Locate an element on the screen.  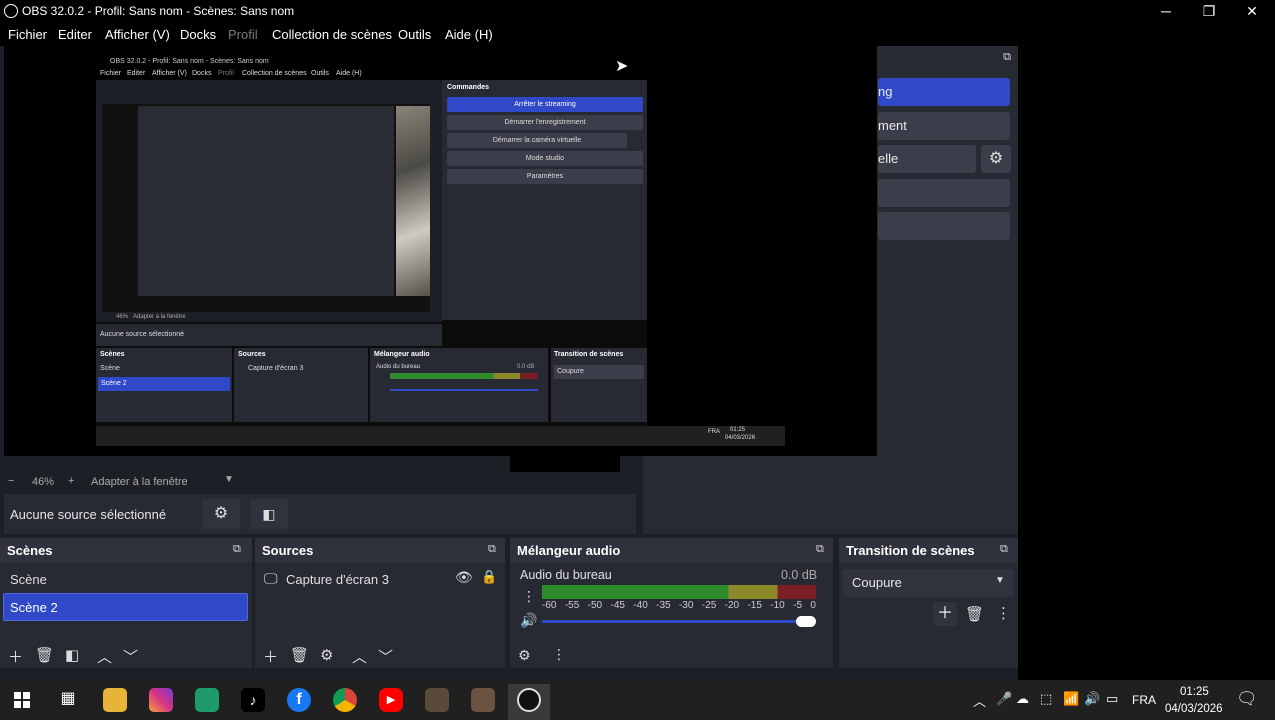
wifi-icon: 📶 is located at coordinates (1071, 699).